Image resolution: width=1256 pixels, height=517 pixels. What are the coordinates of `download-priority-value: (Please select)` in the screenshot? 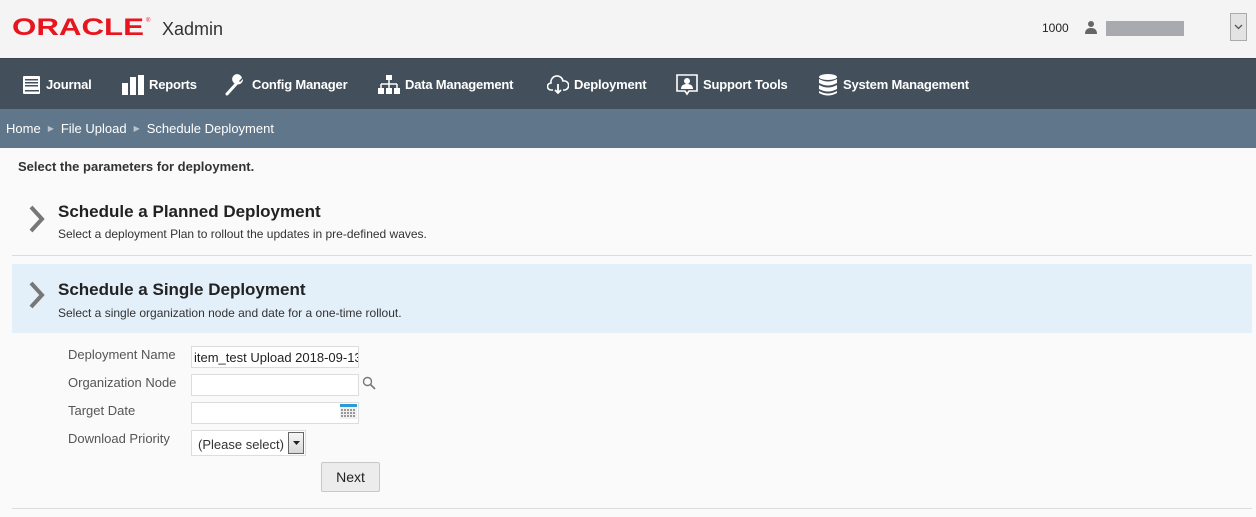 It's located at (241, 444).